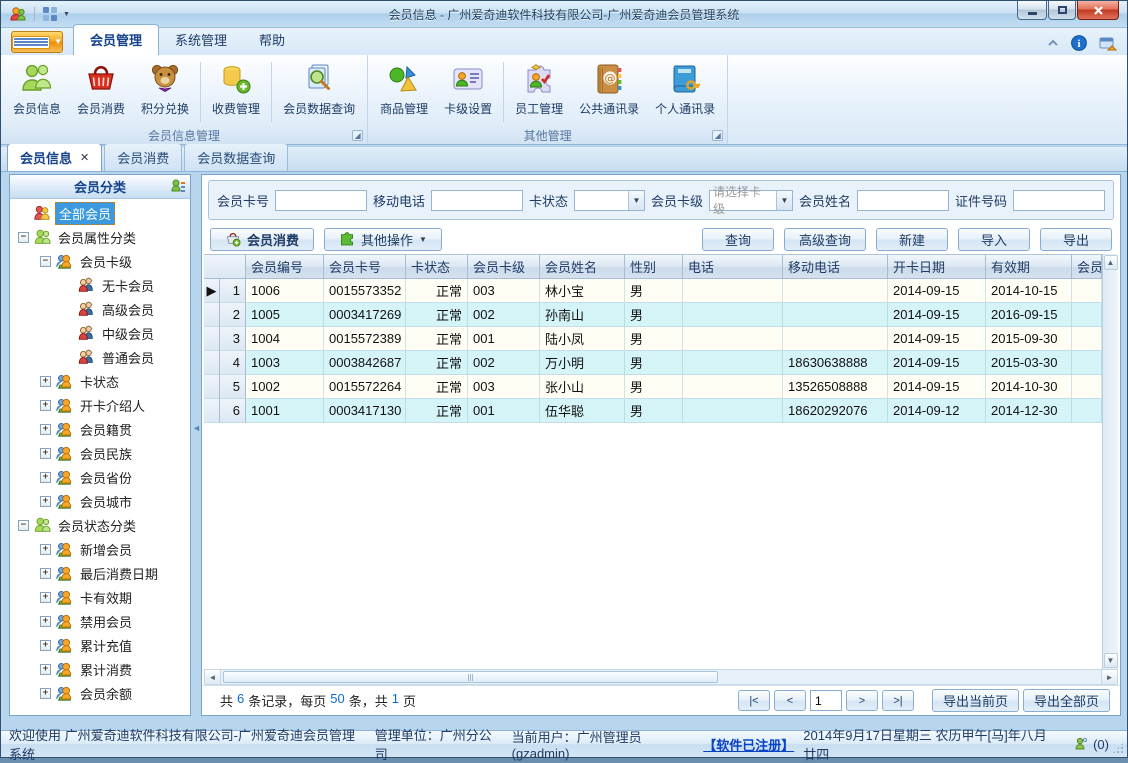  I want to click on tree-node-3: 无卡会员, so click(100, 285).